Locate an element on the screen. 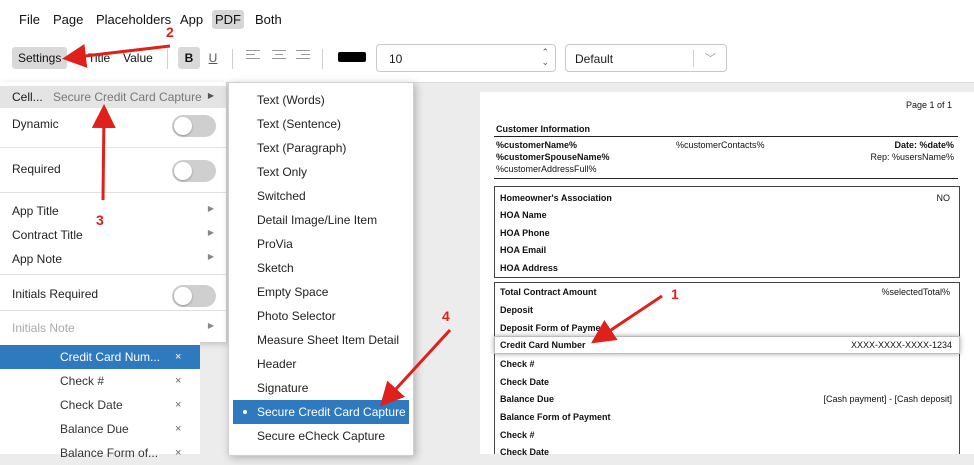 The image size is (974, 465). align-center-icon is located at coordinates (279, 57).